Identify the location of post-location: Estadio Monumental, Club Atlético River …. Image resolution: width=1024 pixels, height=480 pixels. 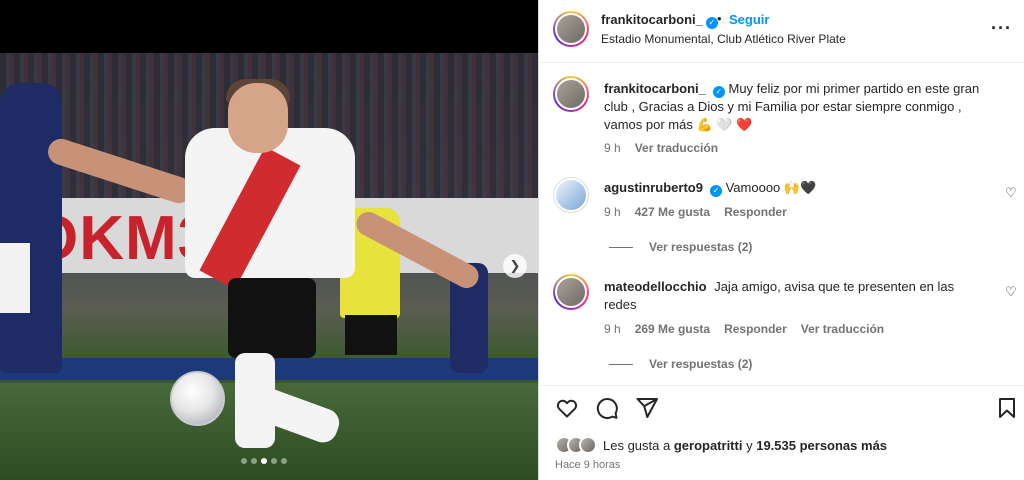
(723, 39).